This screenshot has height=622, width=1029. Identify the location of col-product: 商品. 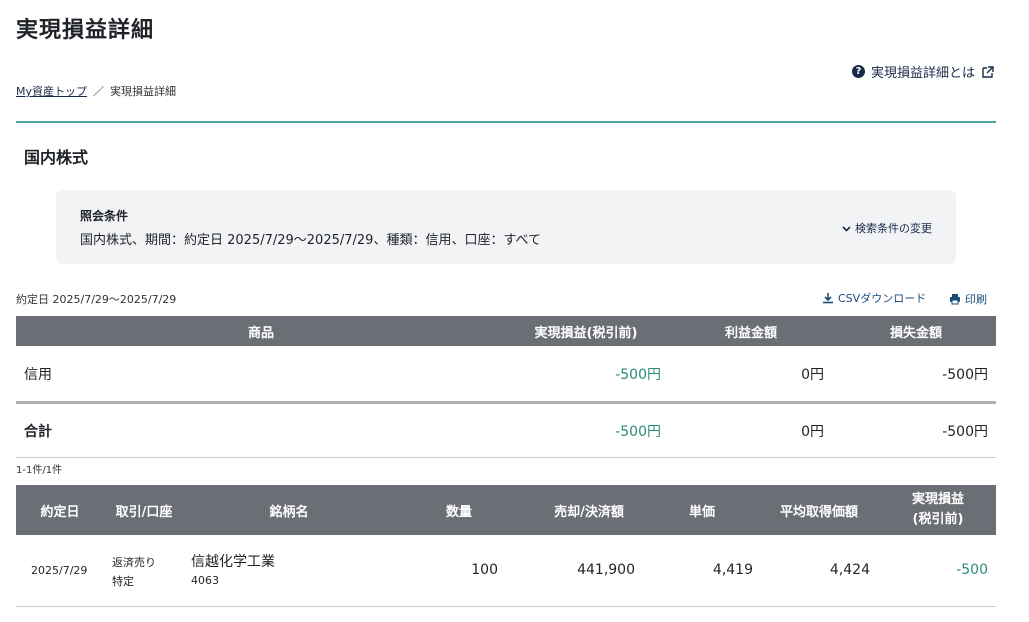
(260, 333).